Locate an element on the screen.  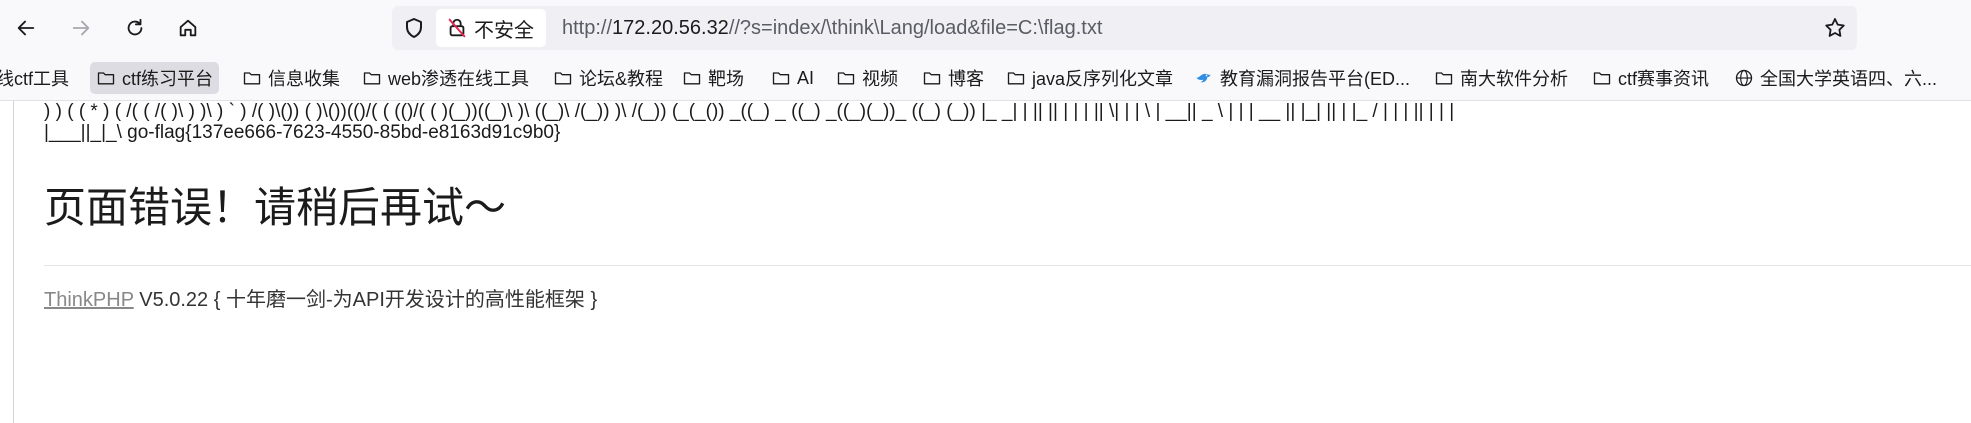
globe-icon is located at coordinates (1744, 78).